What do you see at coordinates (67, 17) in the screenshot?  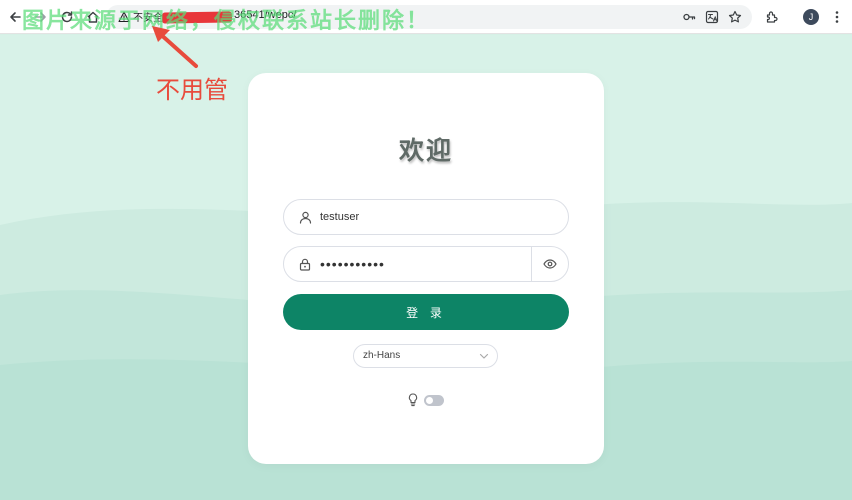 I see `reload-icon` at bounding box center [67, 17].